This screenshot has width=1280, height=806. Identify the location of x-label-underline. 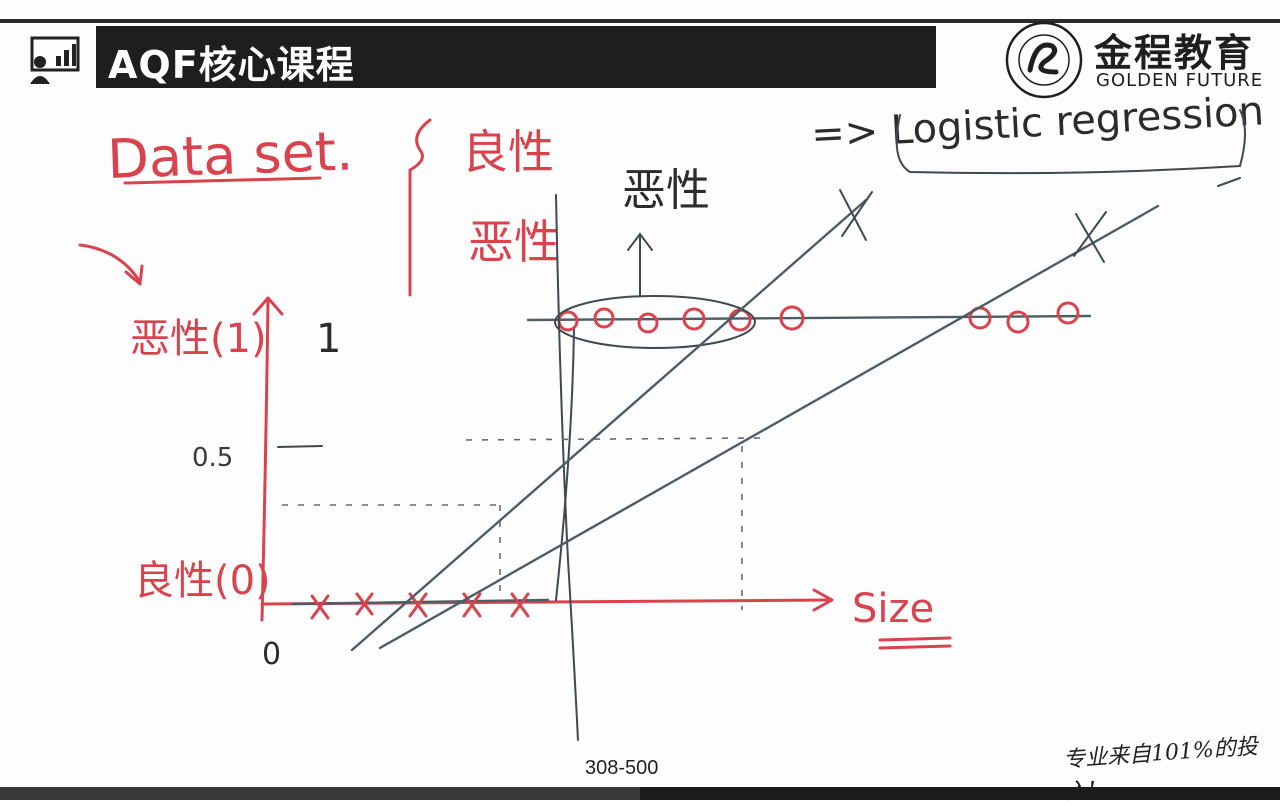
(915, 639).